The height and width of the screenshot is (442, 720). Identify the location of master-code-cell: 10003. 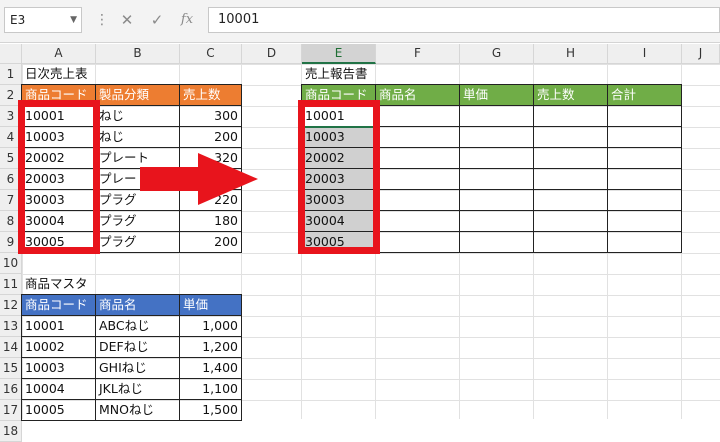
(58, 368).